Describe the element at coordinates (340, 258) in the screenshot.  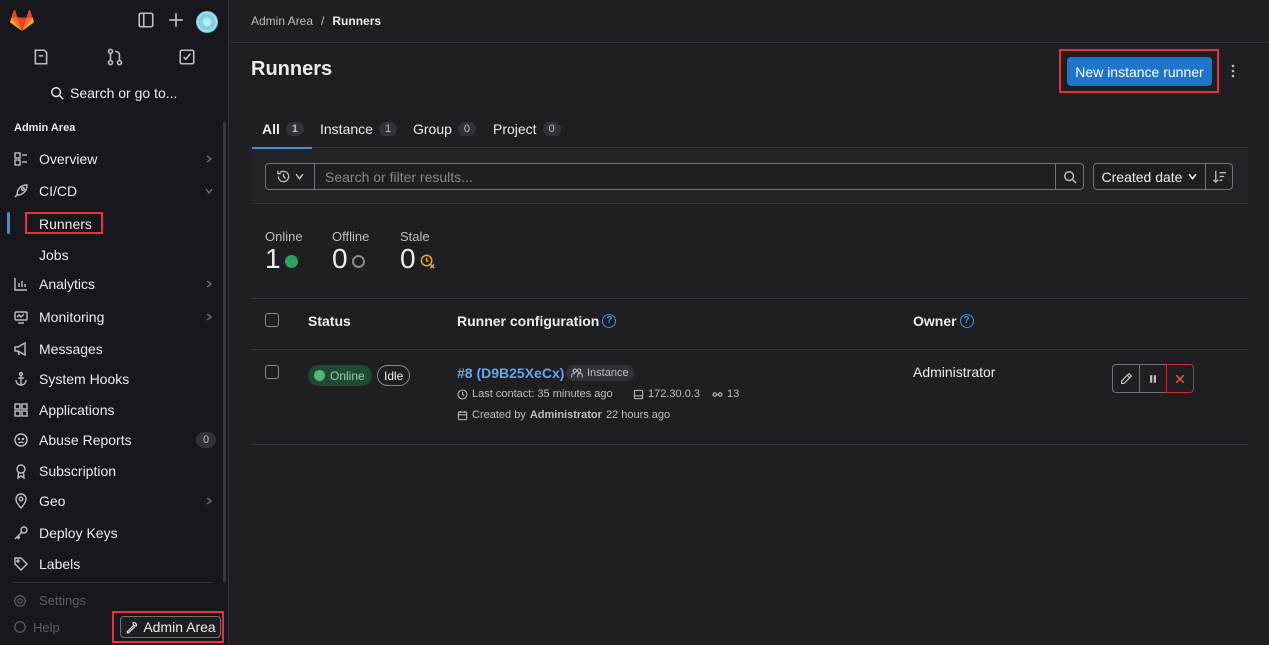
I see `stat-value: 0` at that location.